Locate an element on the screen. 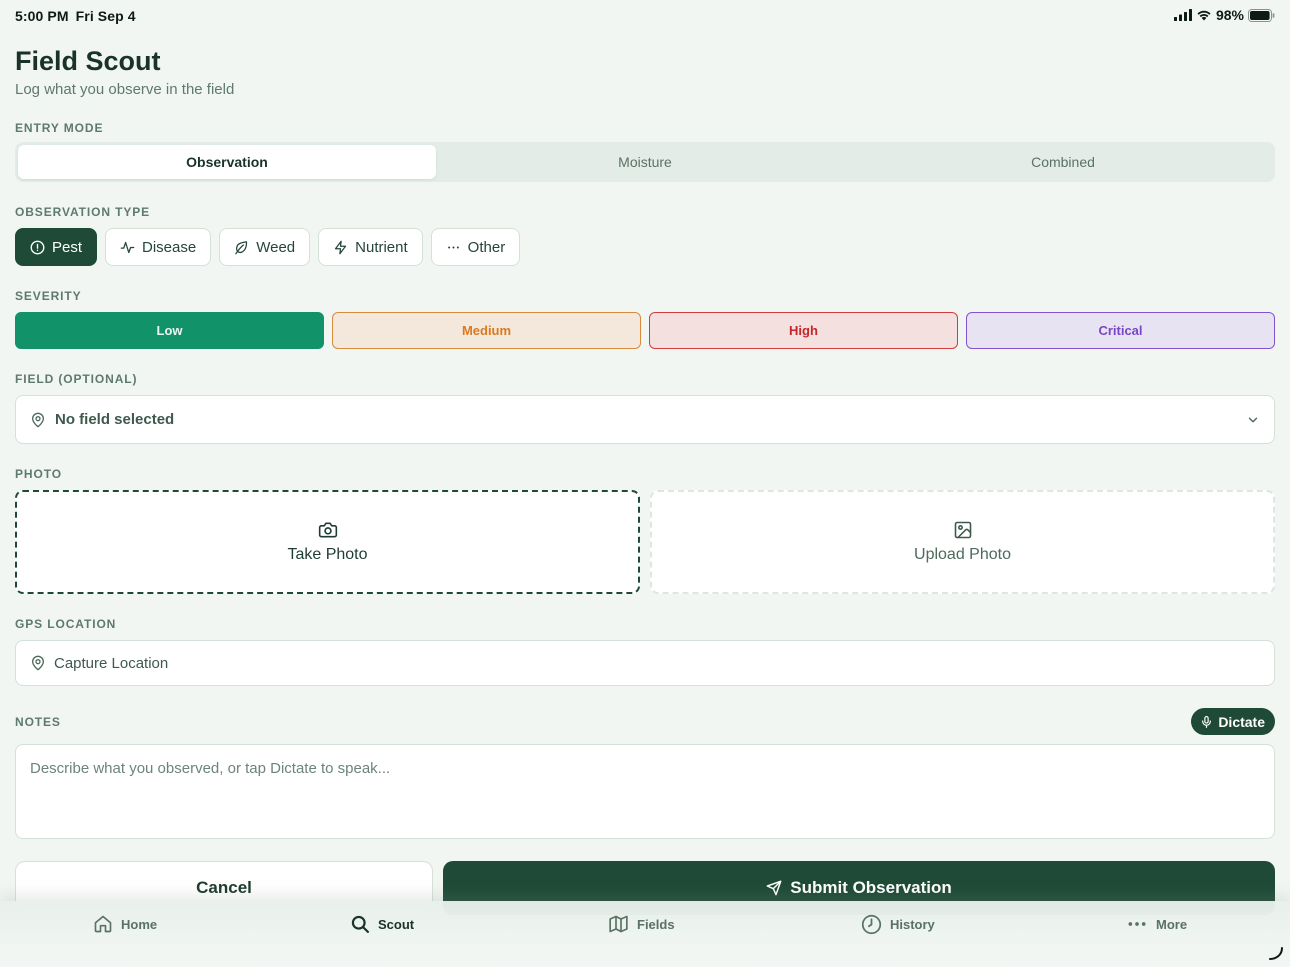 This screenshot has height=967, width=1290. severity-medium-button: Medium is located at coordinates (486, 330).